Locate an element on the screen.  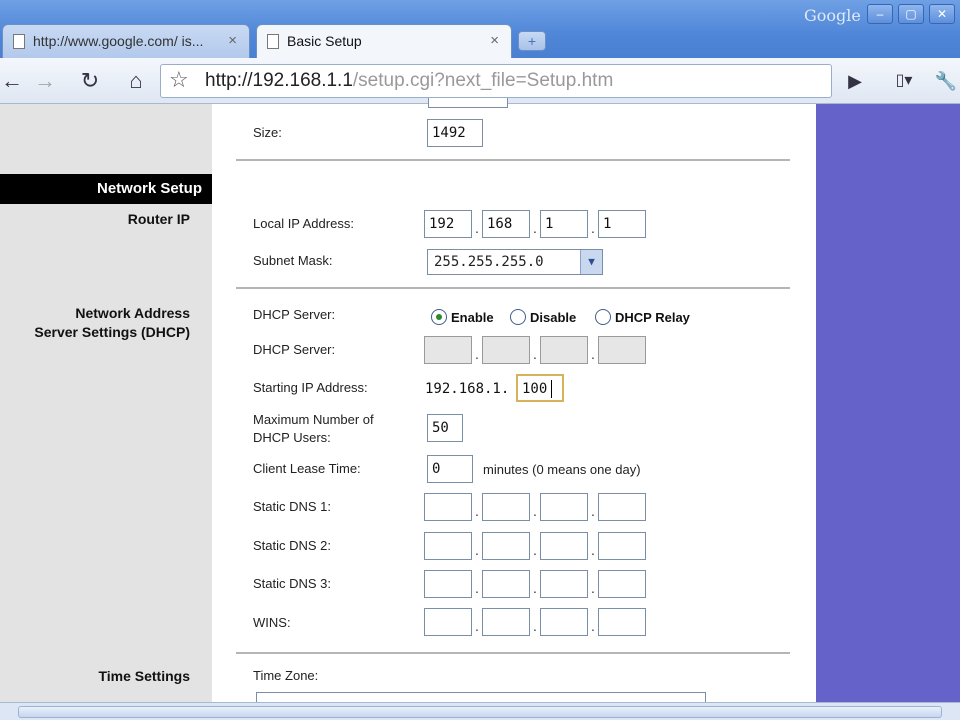
minimize-button: – is located at coordinates (880, 14).